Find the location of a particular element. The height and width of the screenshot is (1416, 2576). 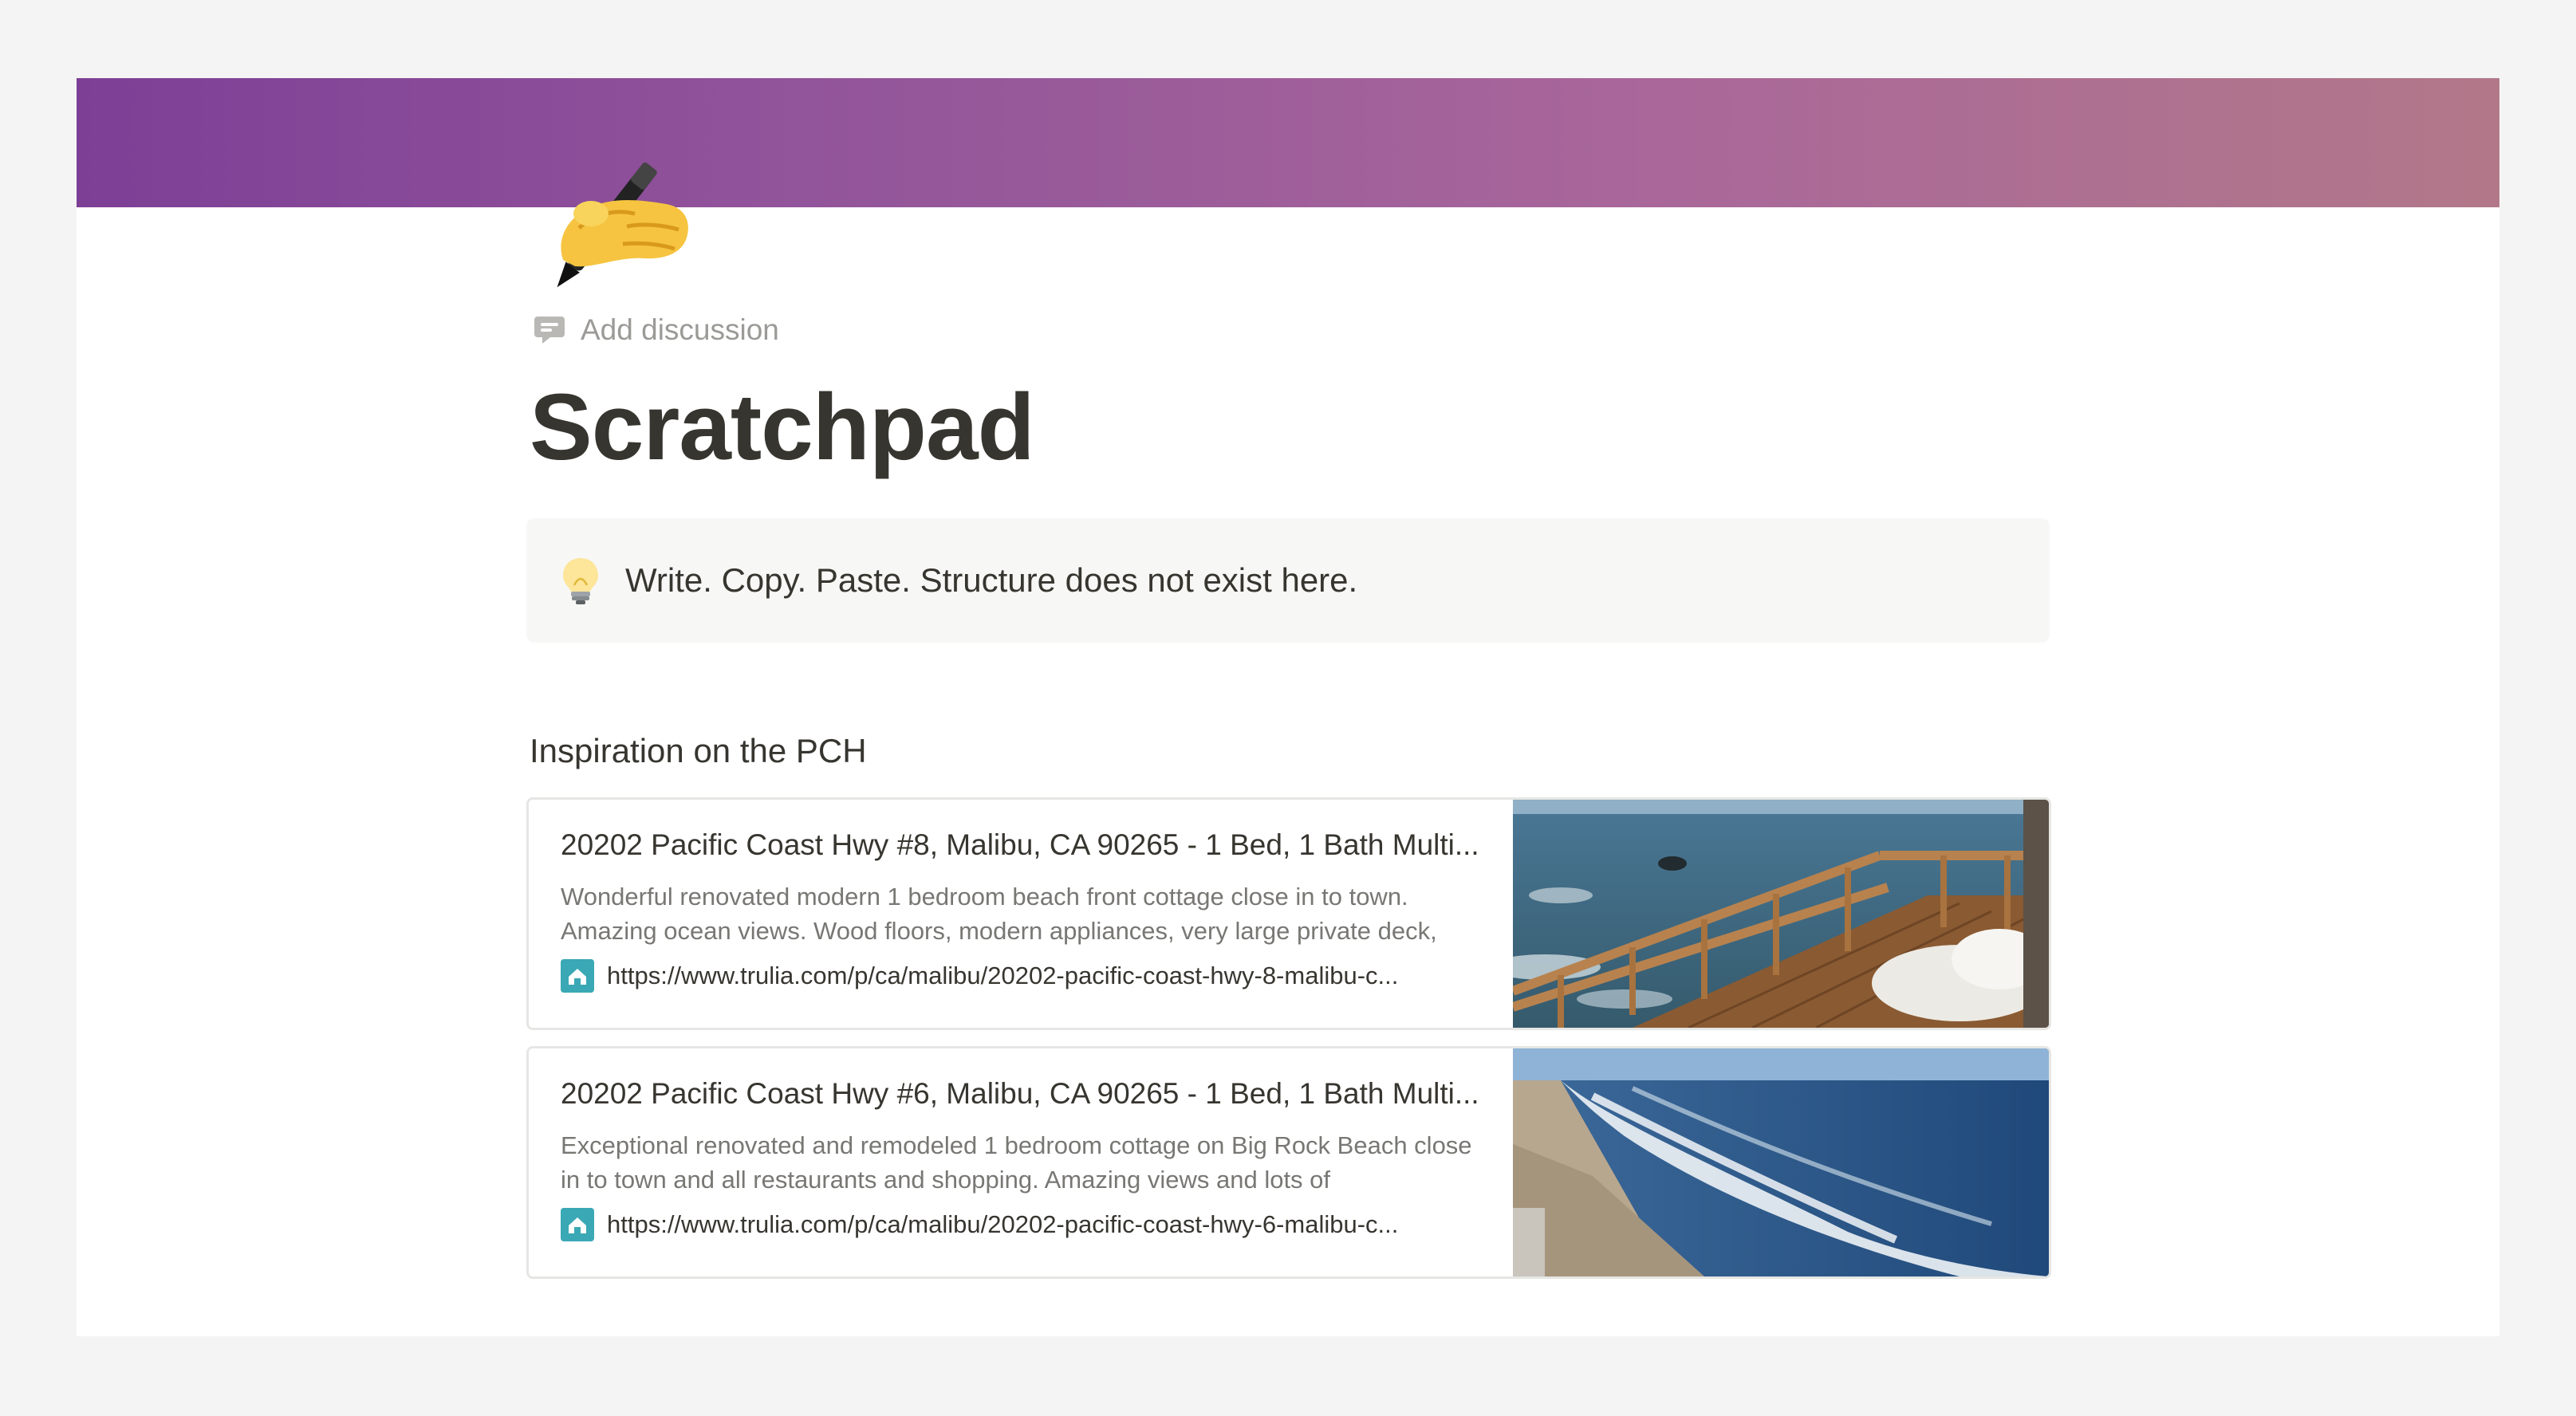

add-discussion-button: Add discussion is located at coordinates (656, 330).